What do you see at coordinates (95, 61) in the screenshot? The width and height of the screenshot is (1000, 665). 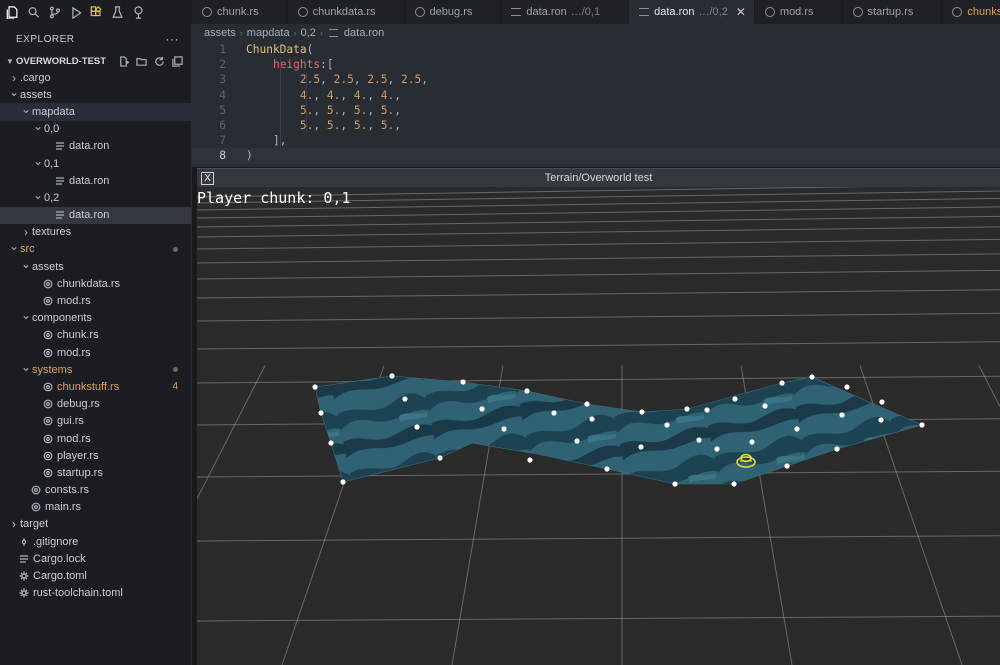 I see `project-root: ▼ OVERWORLD-TEST` at bounding box center [95, 61].